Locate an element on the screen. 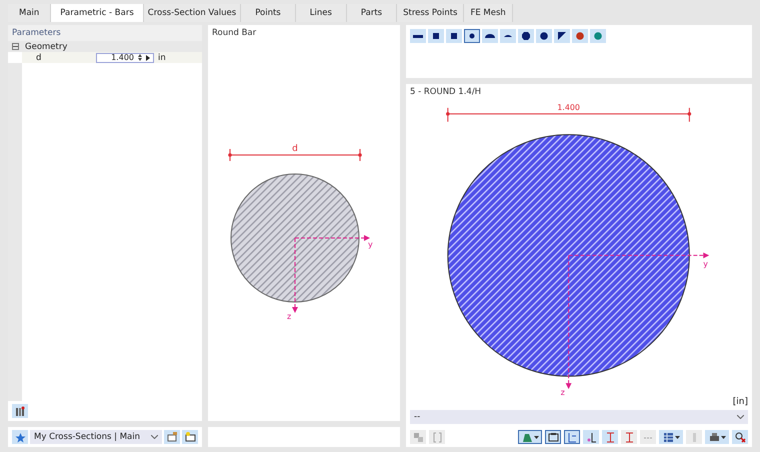  play-icon is located at coordinates (148, 57).